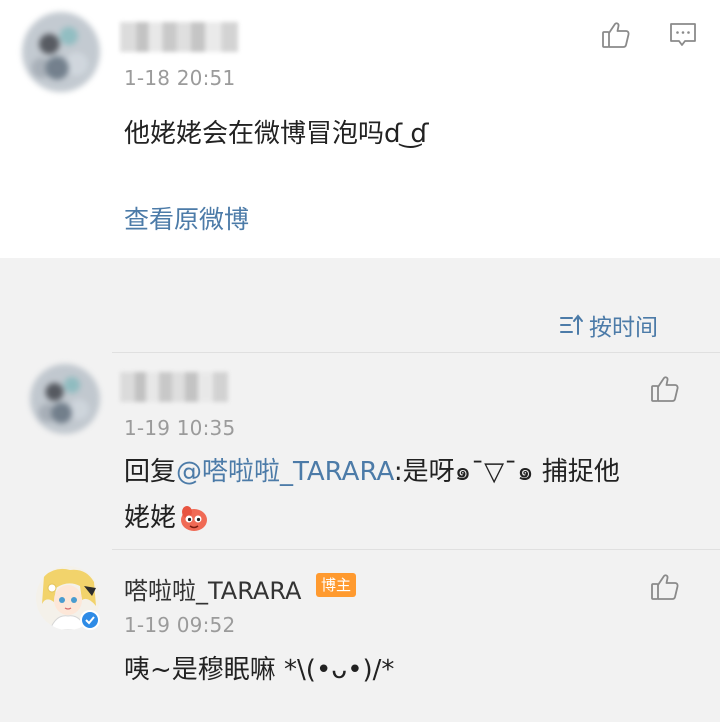 The width and height of the screenshot is (720, 722). Describe the element at coordinates (285, 472) in the screenshot. I see `mention-link: @嗒啦啦_TARARA` at that location.